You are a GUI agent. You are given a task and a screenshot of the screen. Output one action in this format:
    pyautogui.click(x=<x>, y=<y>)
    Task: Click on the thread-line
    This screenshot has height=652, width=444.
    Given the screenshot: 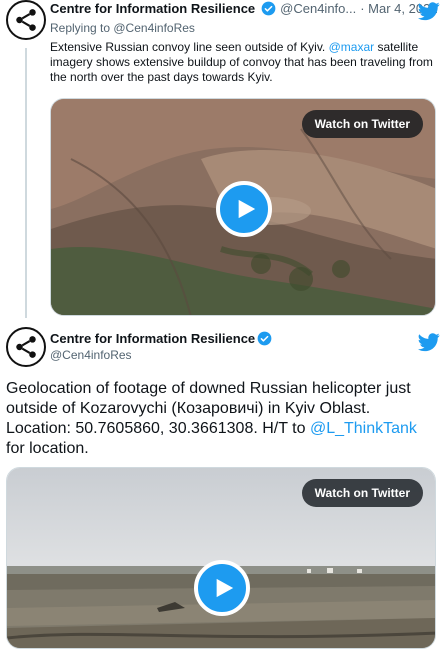 What is the action you would take?
    pyautogui.click(x=26, y=183)
    